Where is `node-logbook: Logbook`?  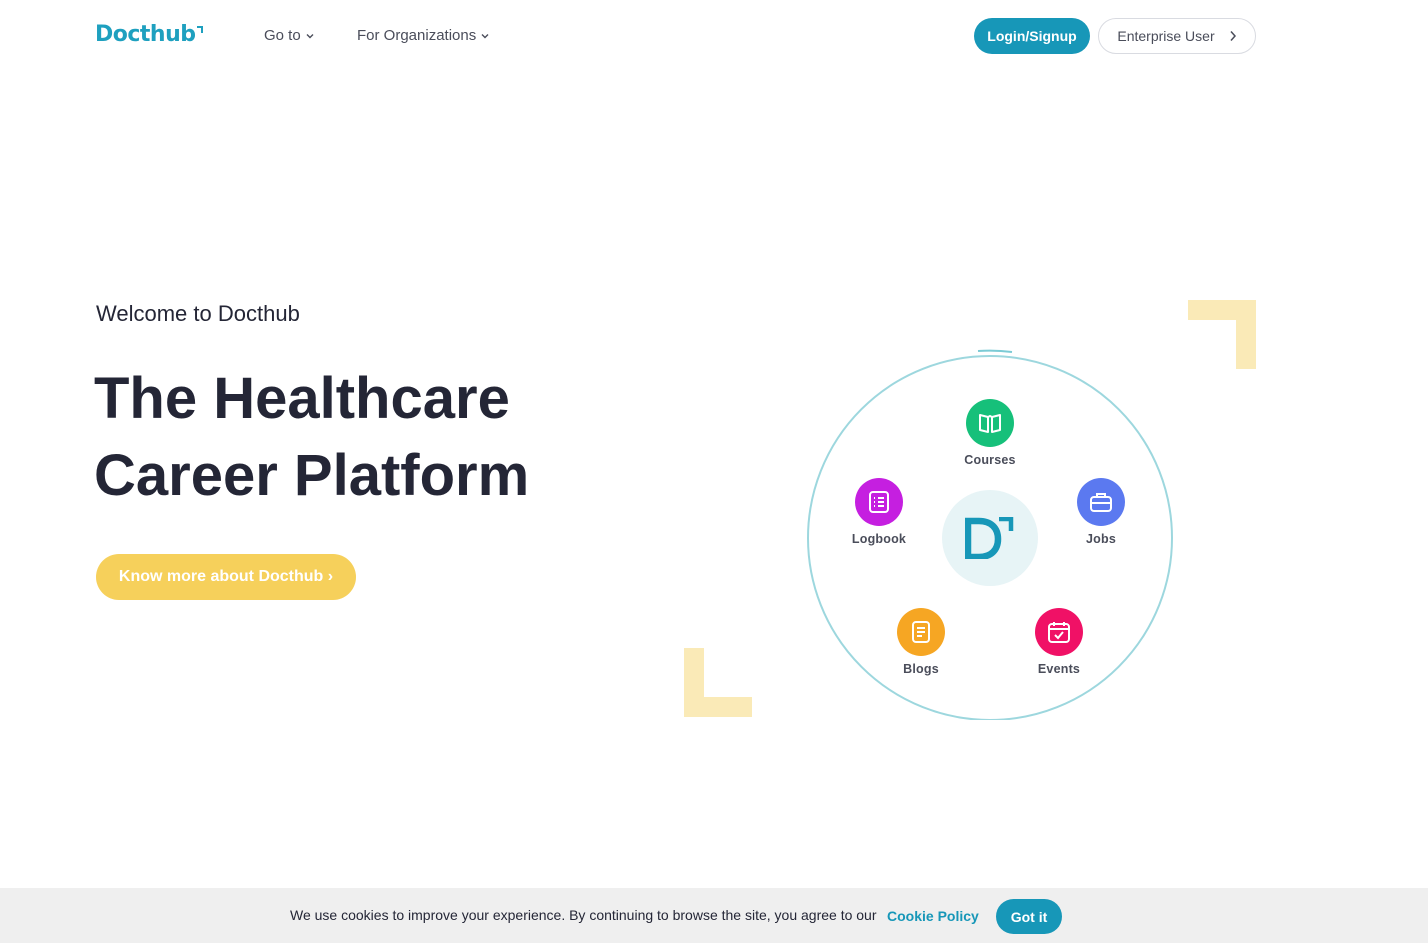 node-logbook: Logbook is located at coordinates (879, 512).